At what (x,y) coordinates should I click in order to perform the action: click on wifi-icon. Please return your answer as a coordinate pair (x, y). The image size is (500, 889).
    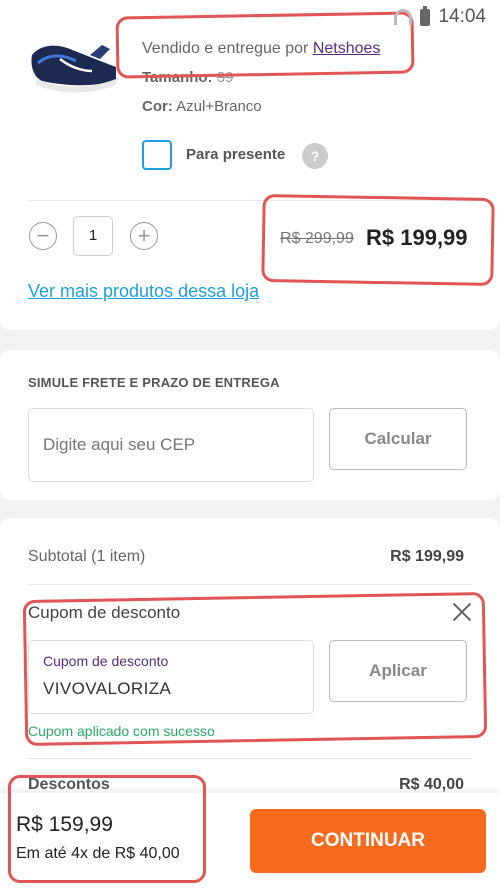
    Looking at the image, I should click on (403, 17).